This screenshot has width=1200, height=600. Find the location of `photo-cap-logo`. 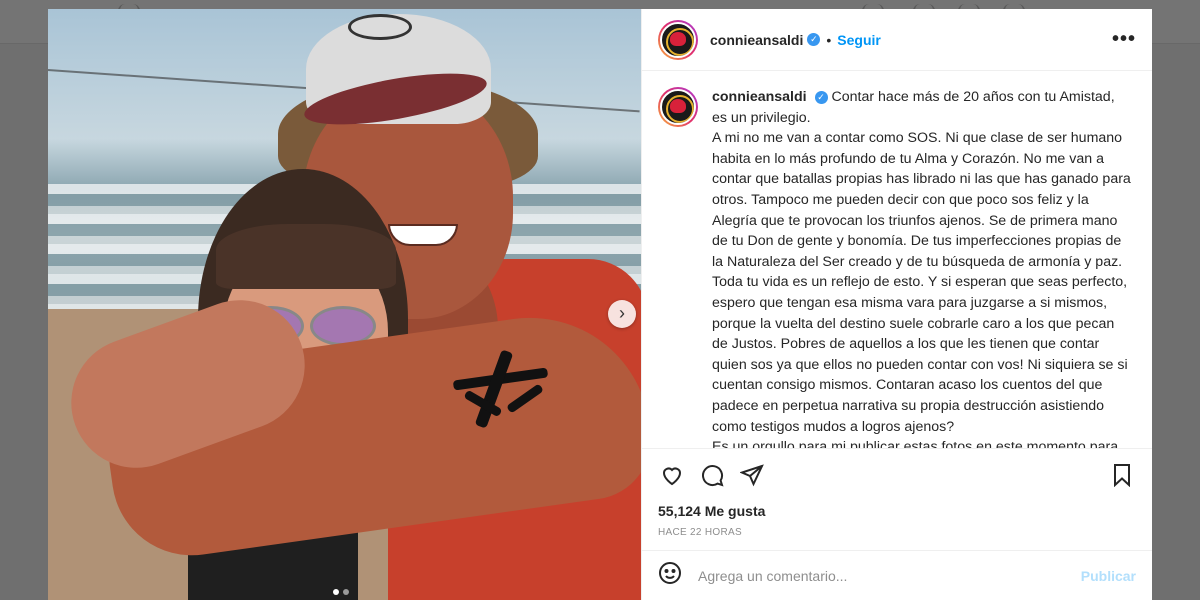

photo-cap-logo is located at coordinates (380, 27).